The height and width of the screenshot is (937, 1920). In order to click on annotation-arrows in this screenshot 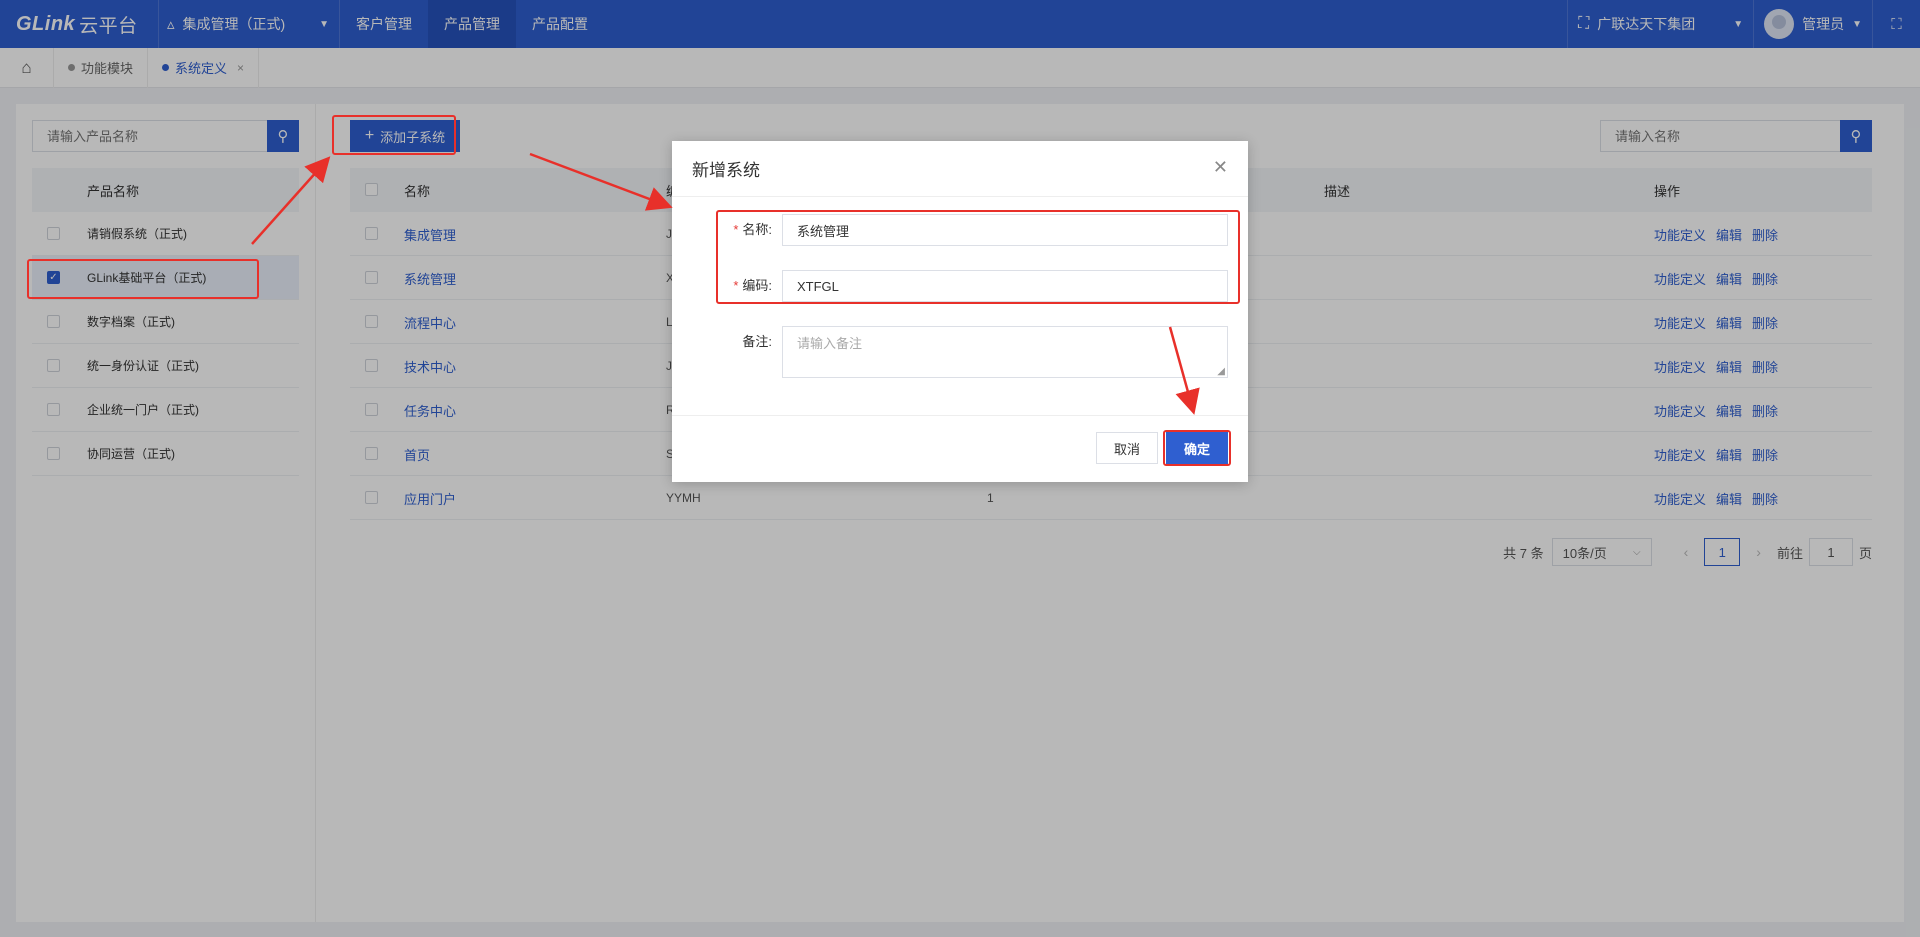, I will do `click(725, 283)`.